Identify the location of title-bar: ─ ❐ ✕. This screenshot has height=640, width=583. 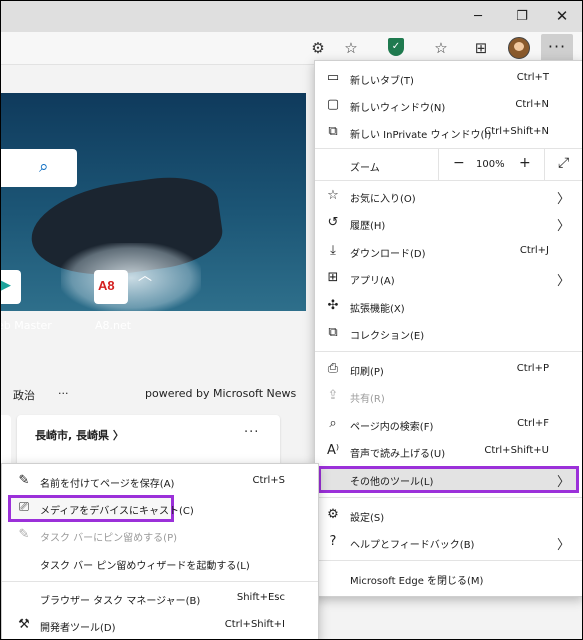
(291, 16).